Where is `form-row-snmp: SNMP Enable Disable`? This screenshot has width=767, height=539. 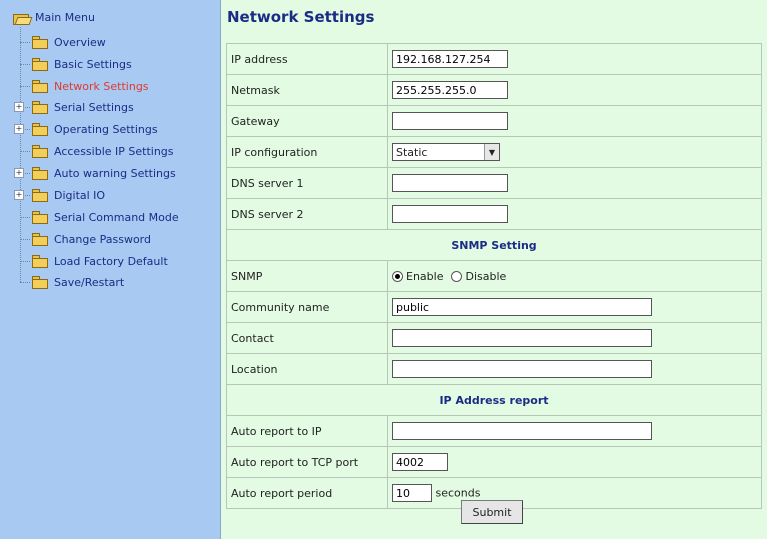 form-row-snmp: SNMP Enable Disable is located at coordinates (494, 276).